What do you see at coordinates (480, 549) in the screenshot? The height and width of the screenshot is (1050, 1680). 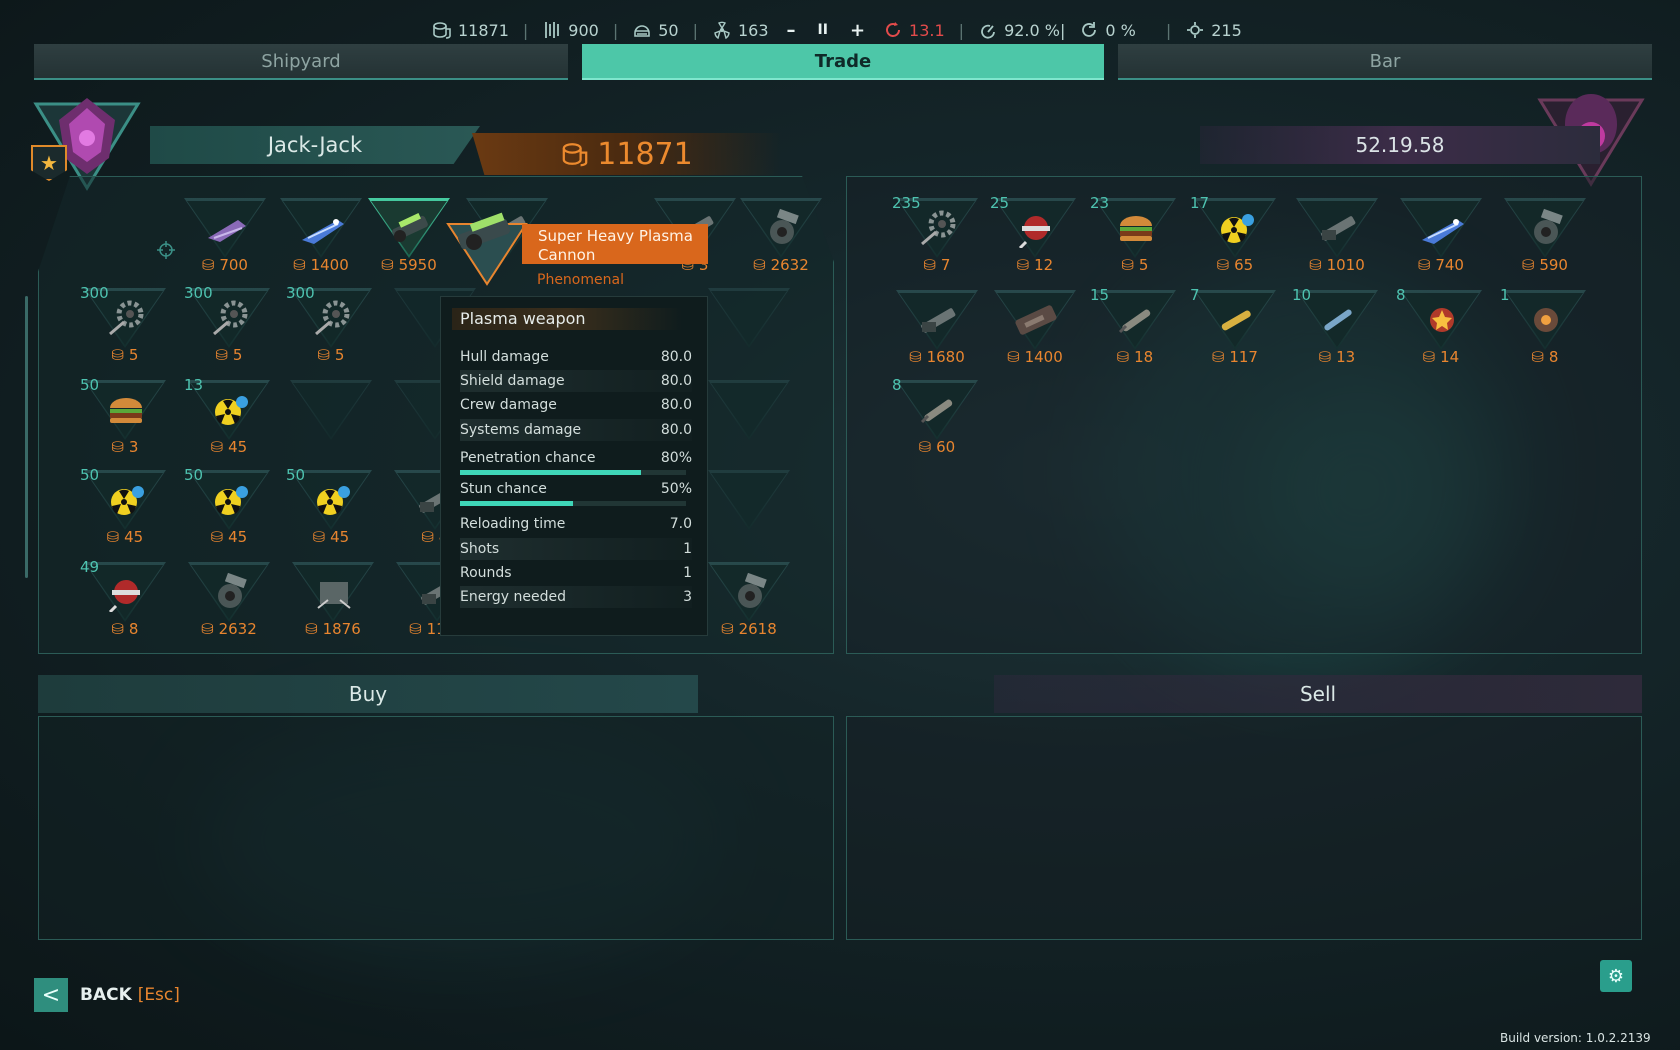 I see `stat-label: Shots` at bounding box center [480, 549].